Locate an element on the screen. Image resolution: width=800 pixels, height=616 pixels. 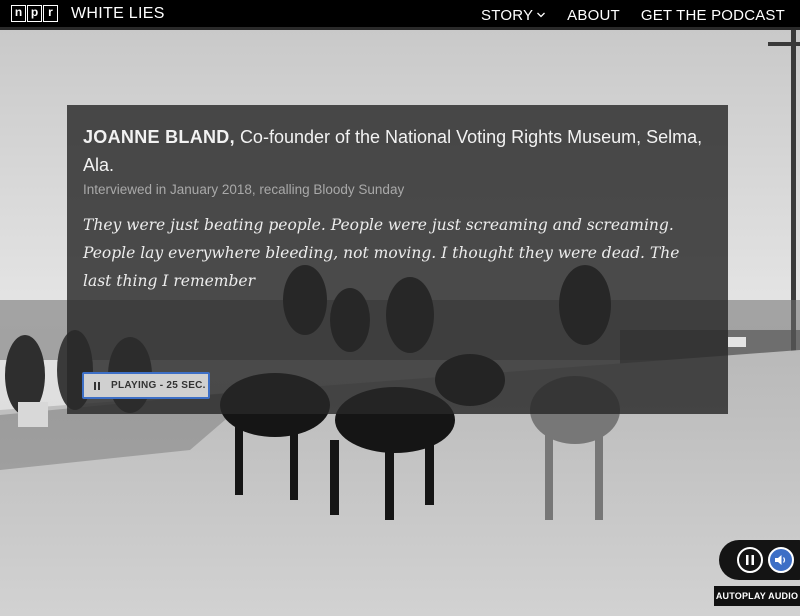
speaker-name: JOANNE BLAND, is located at coordinates (159, 137).